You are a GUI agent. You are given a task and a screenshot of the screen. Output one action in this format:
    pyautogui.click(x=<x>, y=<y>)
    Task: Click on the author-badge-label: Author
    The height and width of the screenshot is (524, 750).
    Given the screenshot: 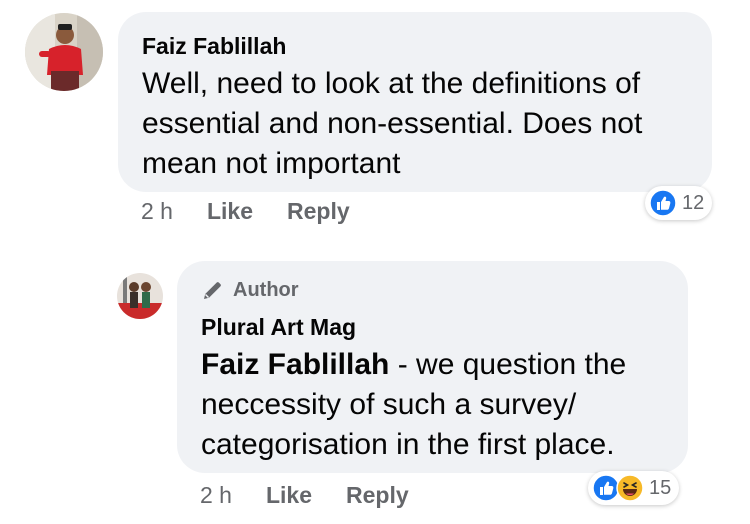 What is the action you would take?
    pyautogui.click(x=266, y=289)
    